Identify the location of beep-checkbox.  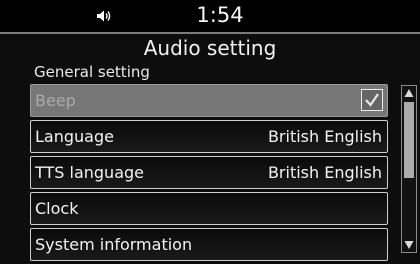
(372, 100).